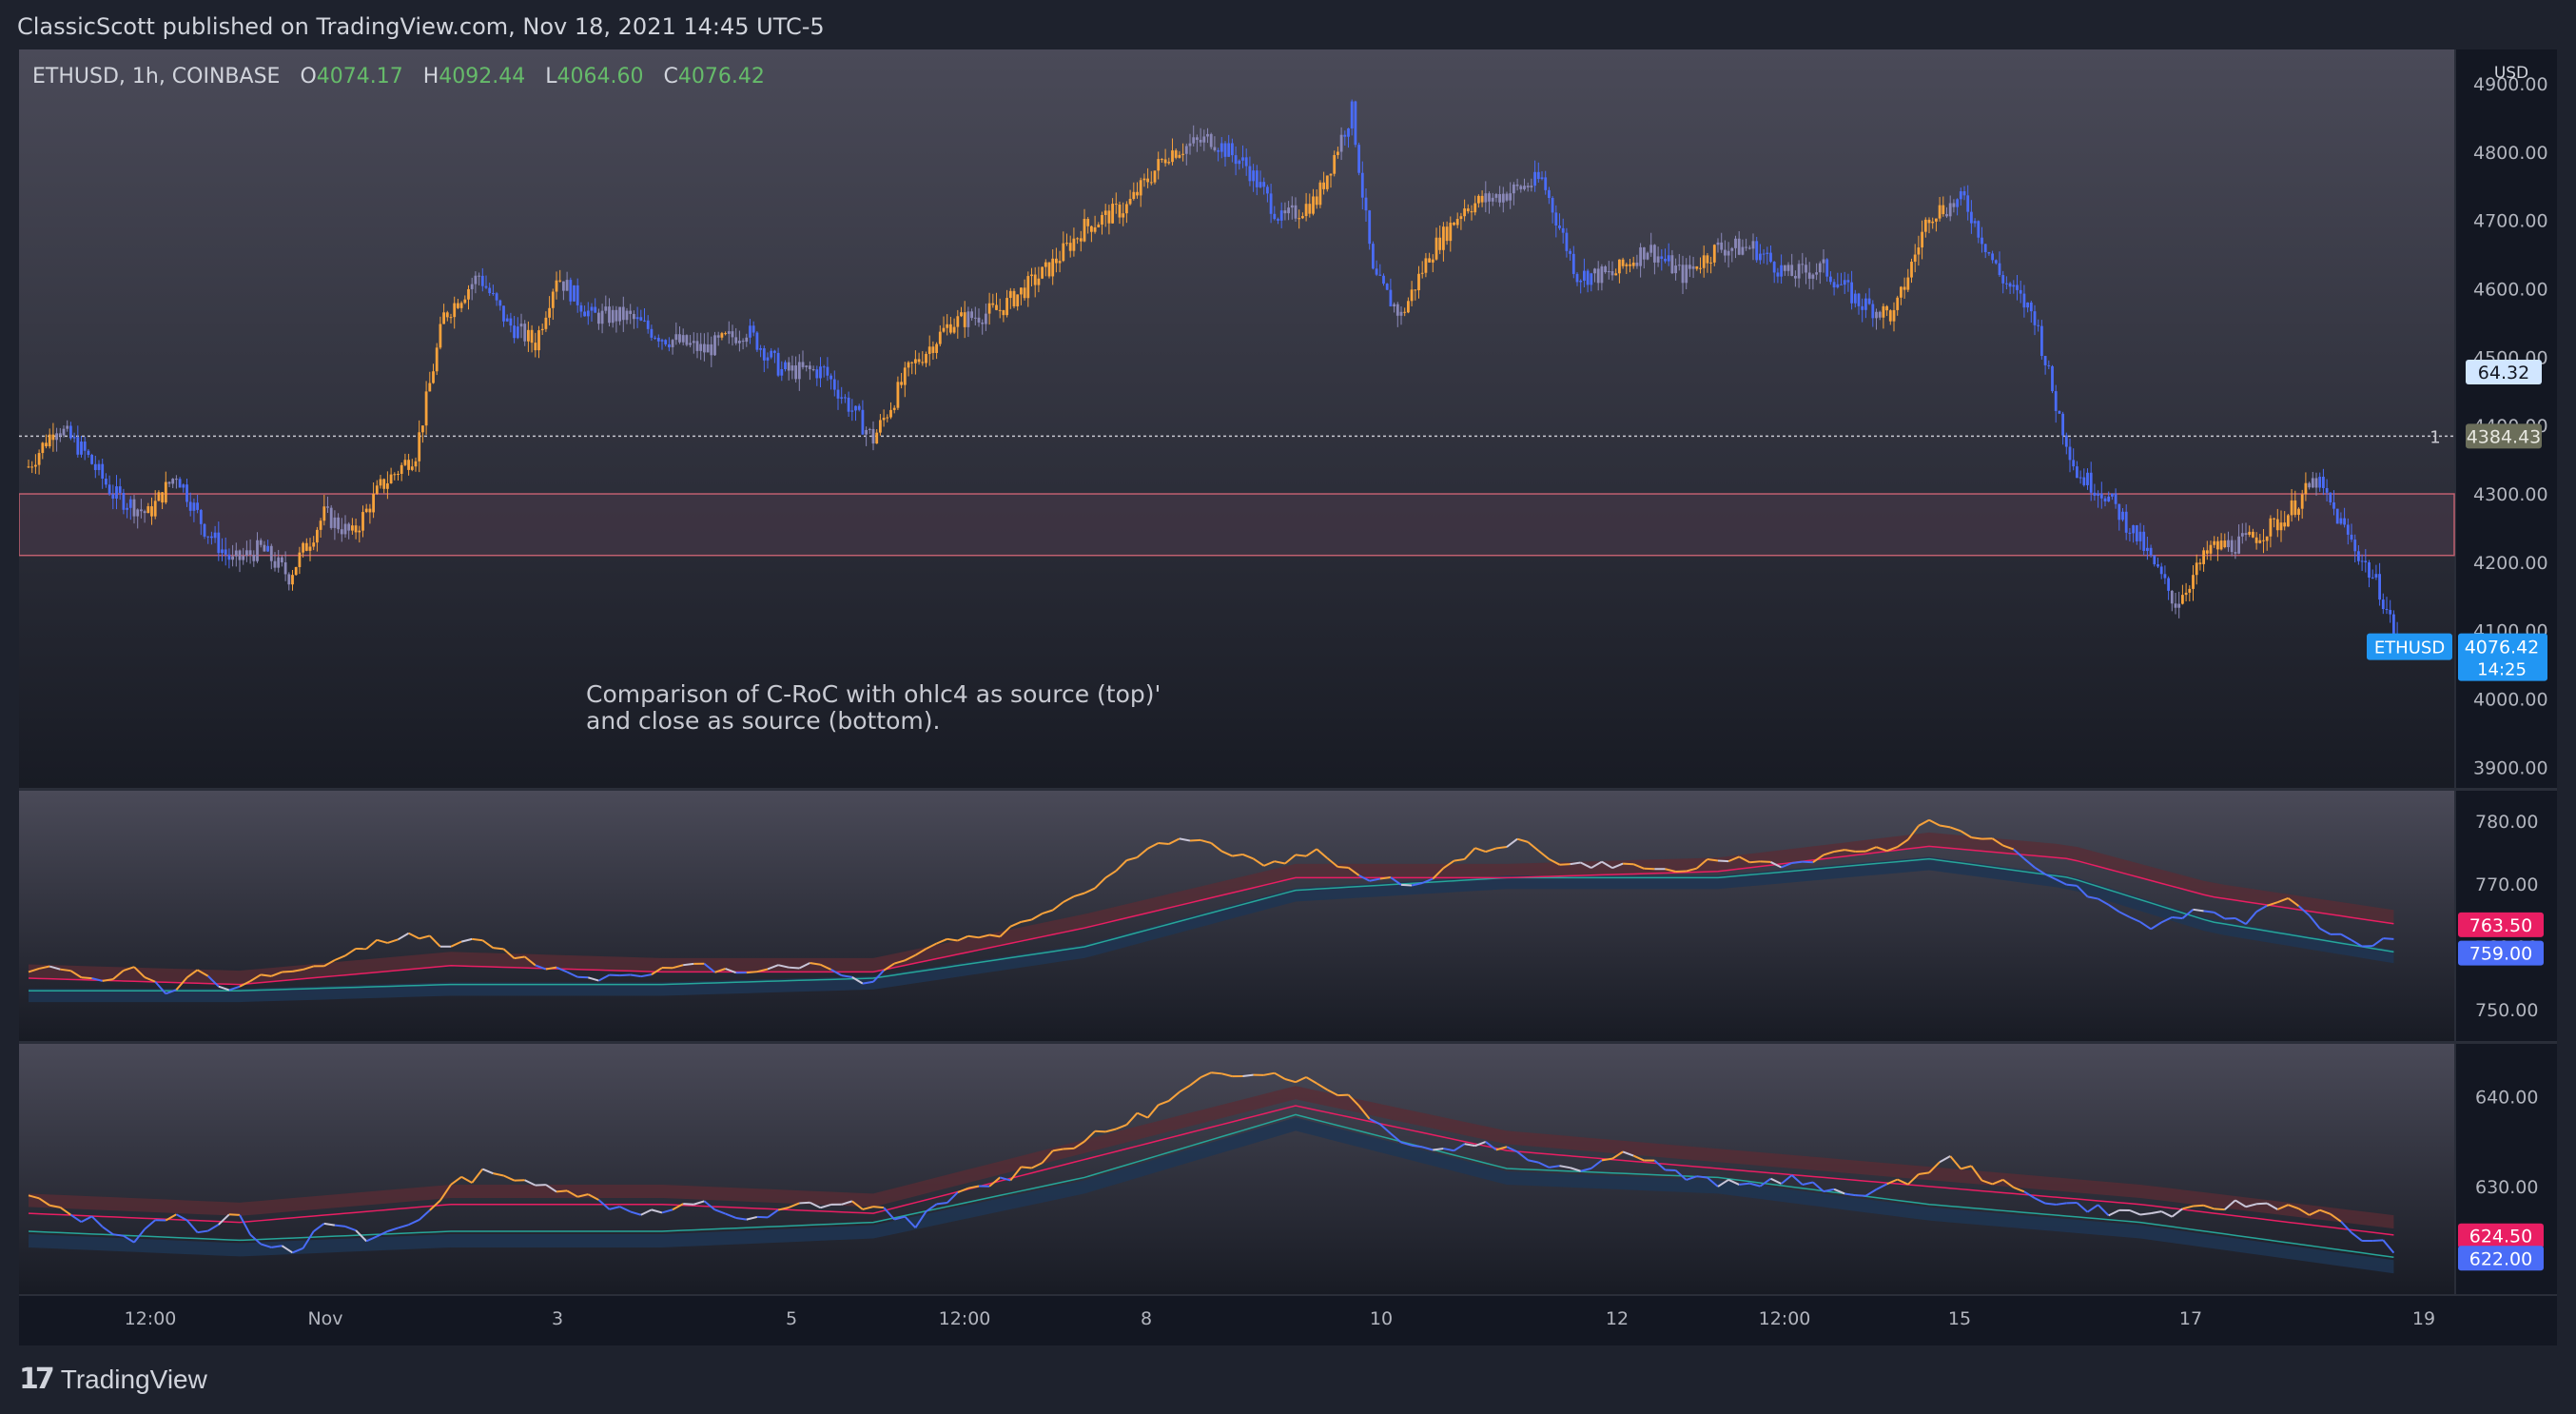  I want to click on close-label: C, so click(671, 76).